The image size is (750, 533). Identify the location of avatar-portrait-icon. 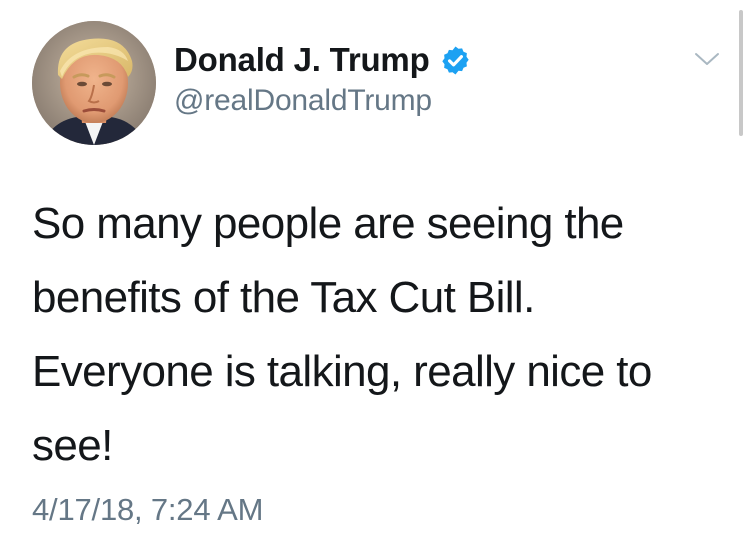
(94, 83).